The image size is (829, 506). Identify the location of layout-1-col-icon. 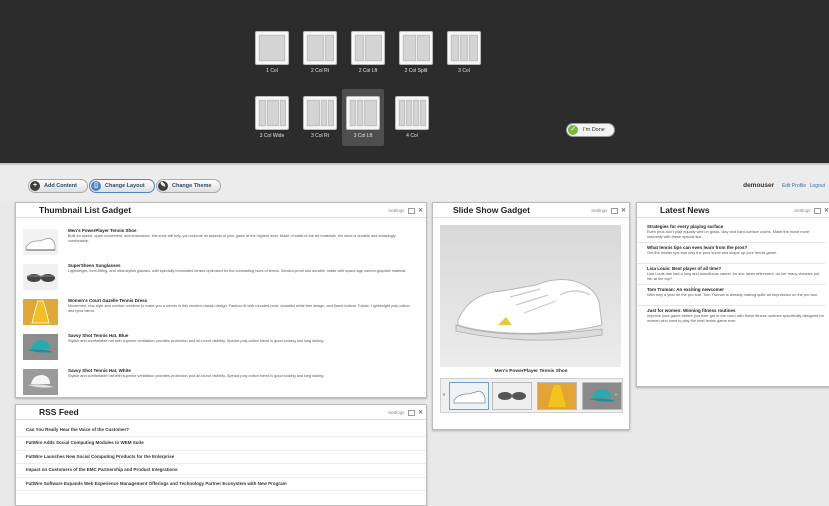
(272, 48).